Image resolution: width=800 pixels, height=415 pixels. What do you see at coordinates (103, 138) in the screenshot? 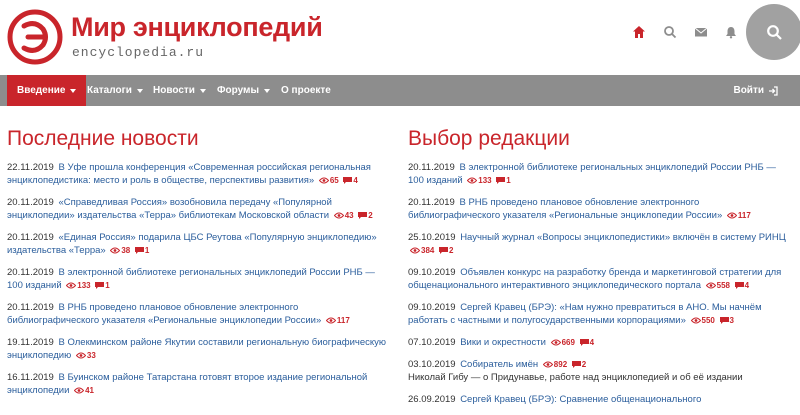
I see `latest-news-title: Последние новости` at bounding box center [103, 138].